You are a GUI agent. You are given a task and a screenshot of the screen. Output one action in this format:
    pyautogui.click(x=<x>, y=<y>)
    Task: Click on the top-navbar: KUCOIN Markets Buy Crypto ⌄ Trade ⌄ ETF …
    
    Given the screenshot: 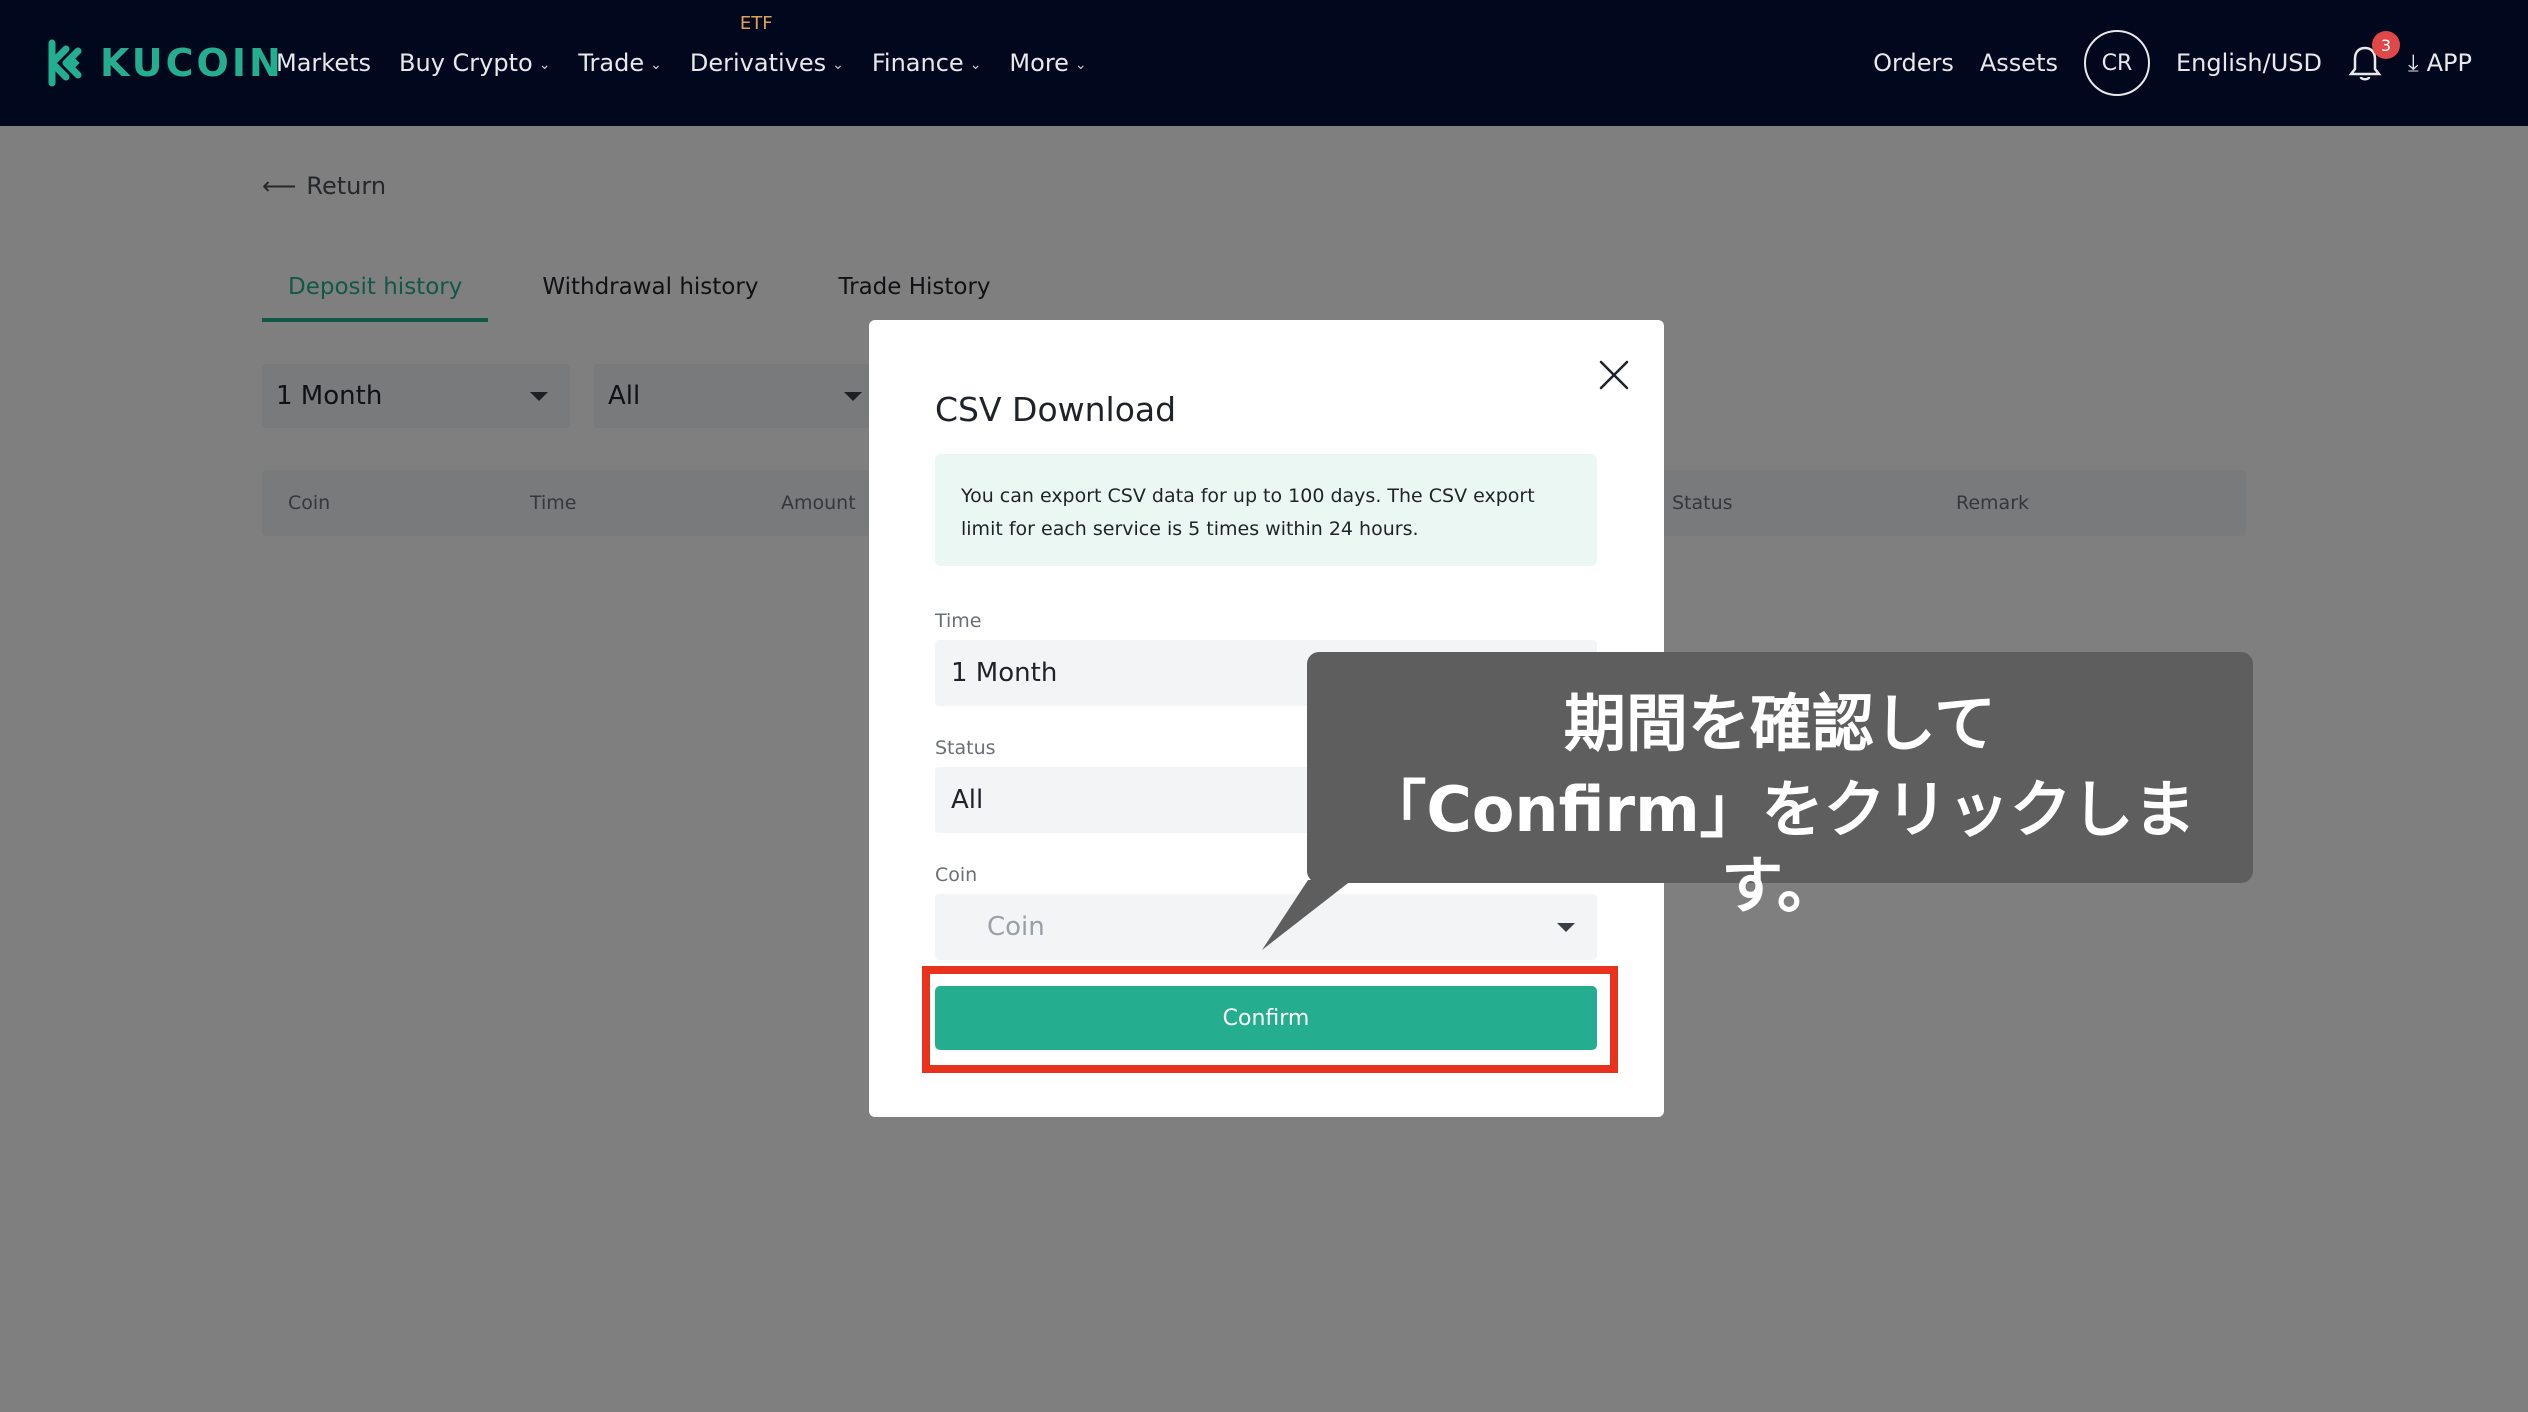 What is the action you would take?
    pyautogui.click(x=1264, y=63)
    